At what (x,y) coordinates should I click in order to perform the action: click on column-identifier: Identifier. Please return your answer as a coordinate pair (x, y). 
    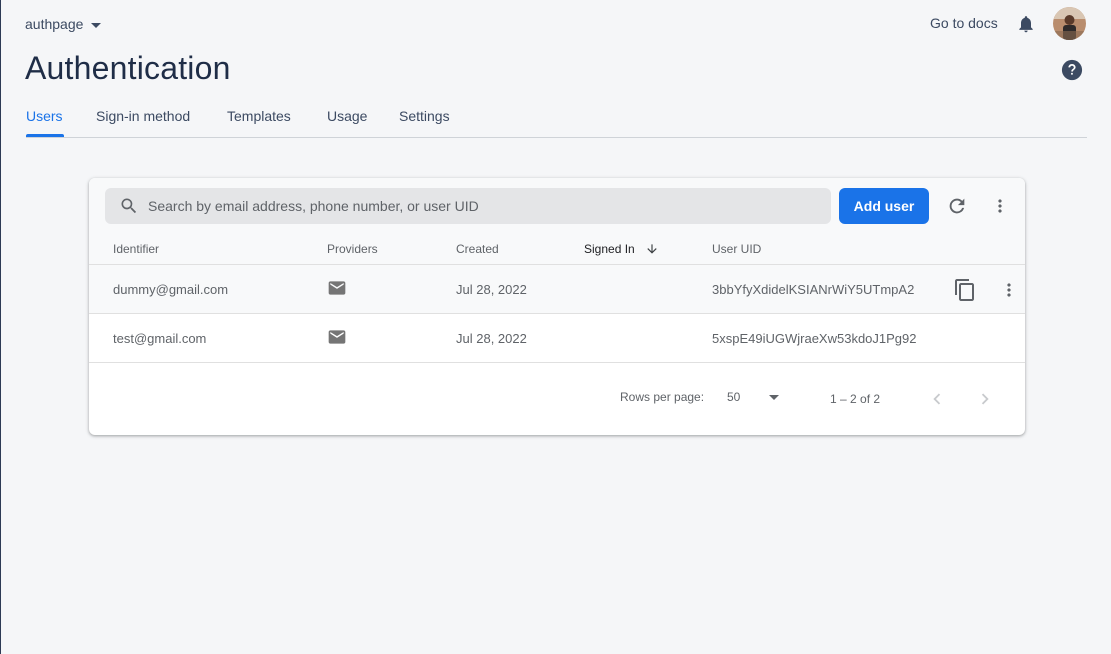
    Looking at the image, I should click on (136, 249).